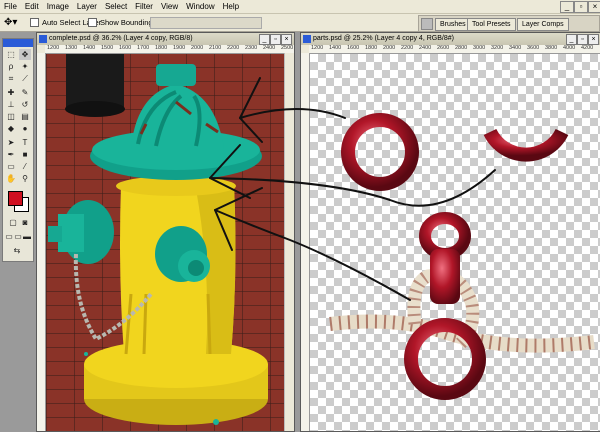  Describe the element at coordinates (312, 255) in the screenshot. I see `arrow-to-nozzle` at that location.